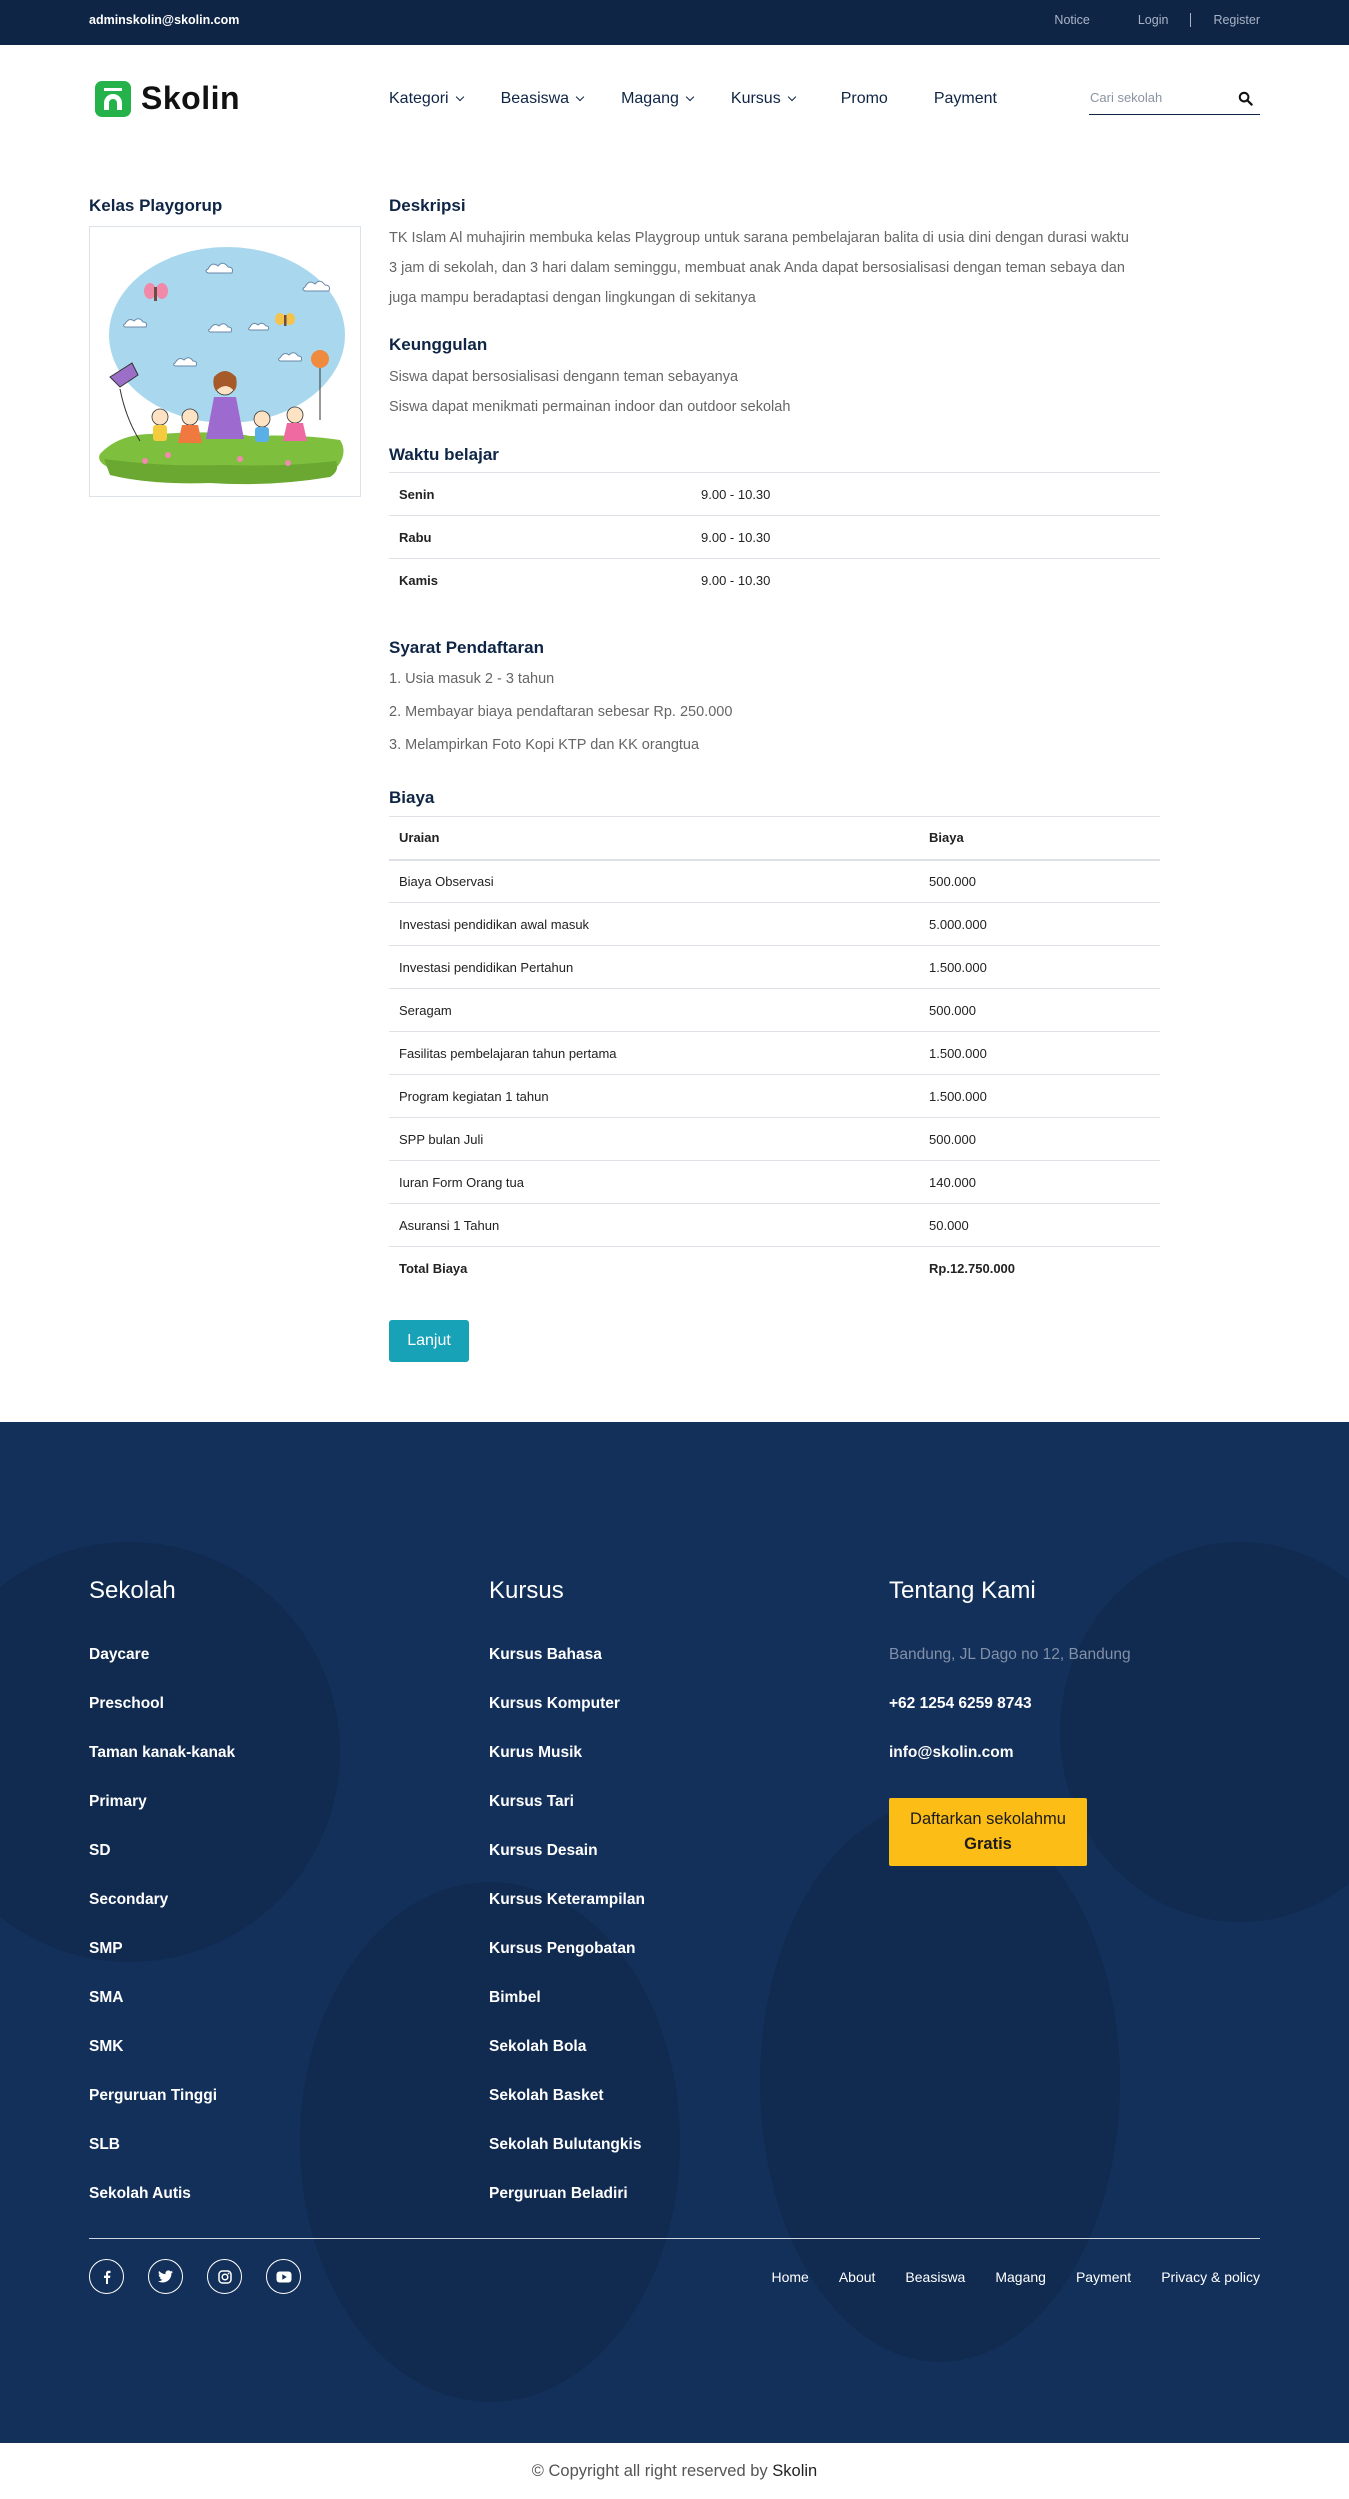 This screenshot has width=1349, height=2499. What do you see at coordinates (164, 20) in the screenshot?
I see `top-email: adminskolin@skolin.com` at bounding box center [164, 20].